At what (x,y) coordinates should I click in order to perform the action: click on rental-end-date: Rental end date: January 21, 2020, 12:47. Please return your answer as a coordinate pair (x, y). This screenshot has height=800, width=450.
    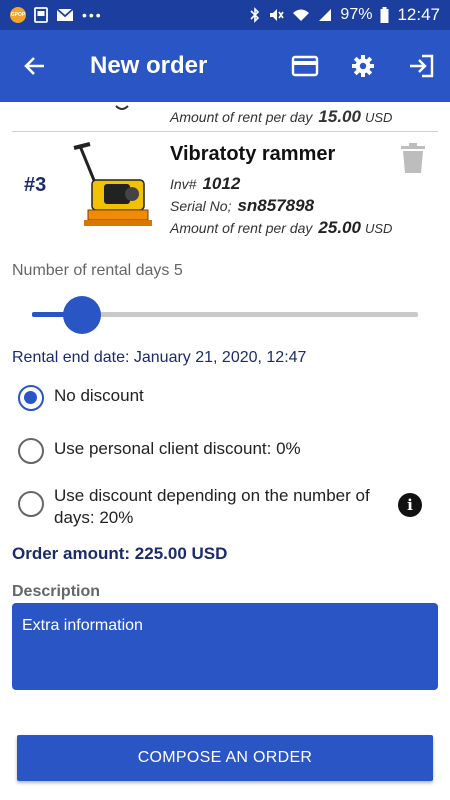
    Looking at the image, I should click on (159, 357).